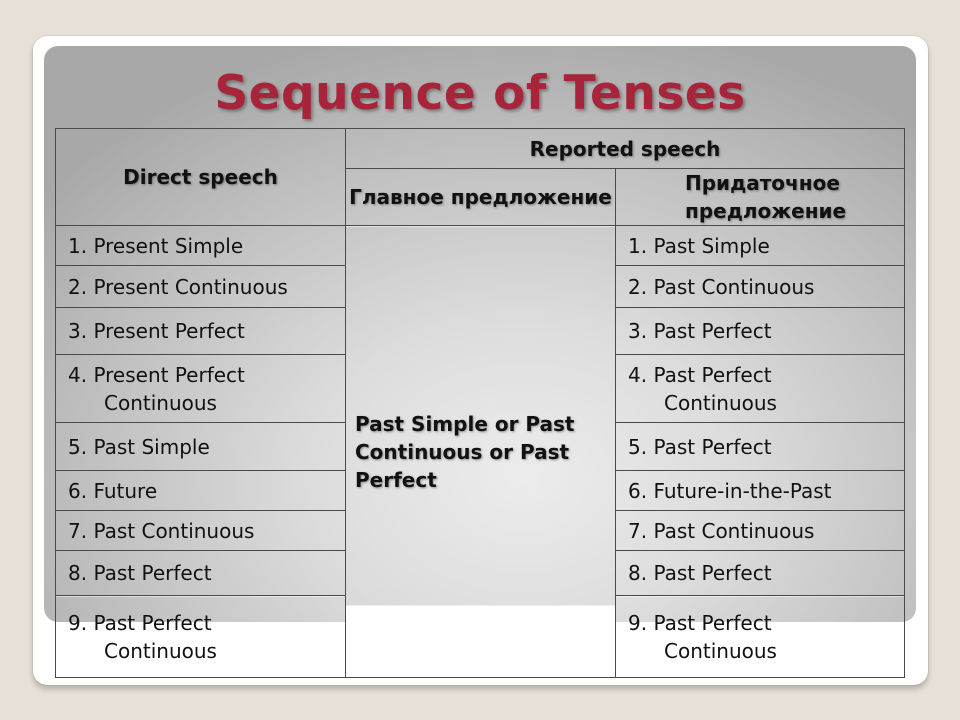  I want to click on direct-speech-text: 9. Past Perfect, so click(140, 622).